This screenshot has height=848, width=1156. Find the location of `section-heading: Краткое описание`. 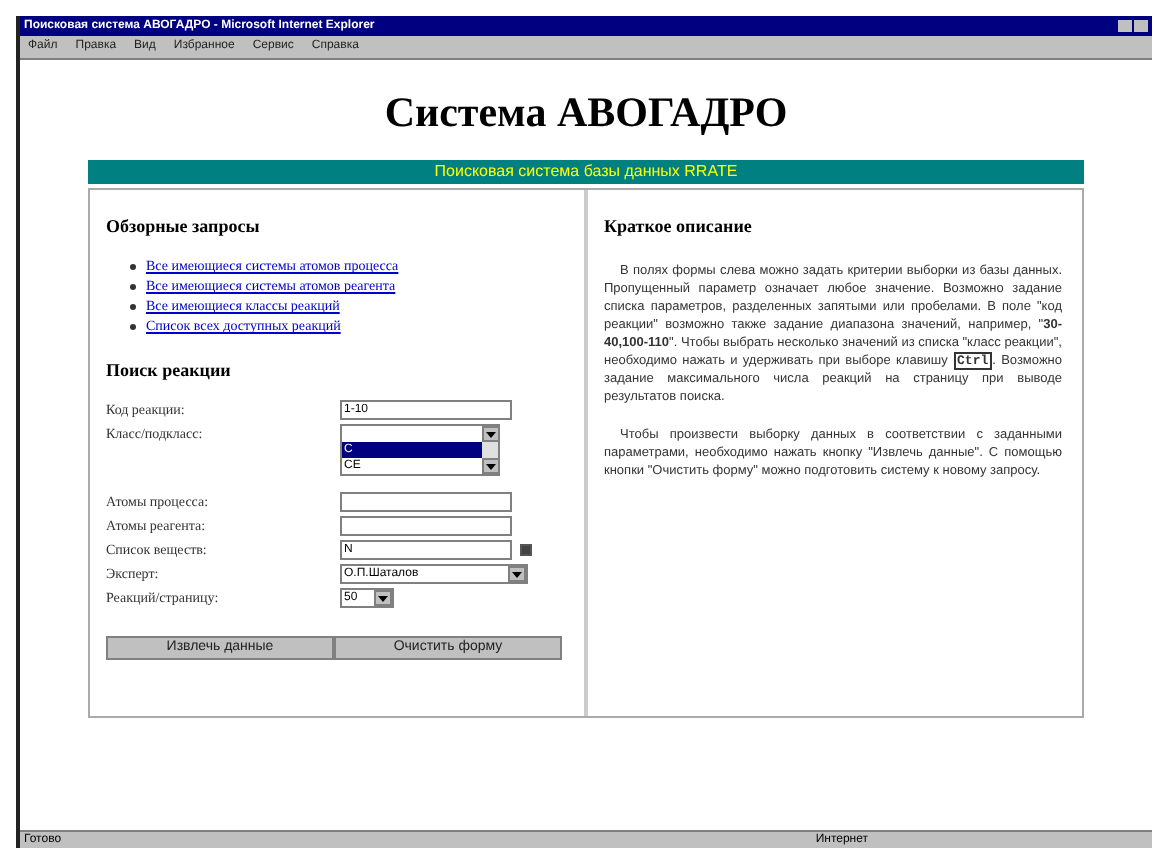

section-heading: Краткое описание is located at coordinates (679, 227).